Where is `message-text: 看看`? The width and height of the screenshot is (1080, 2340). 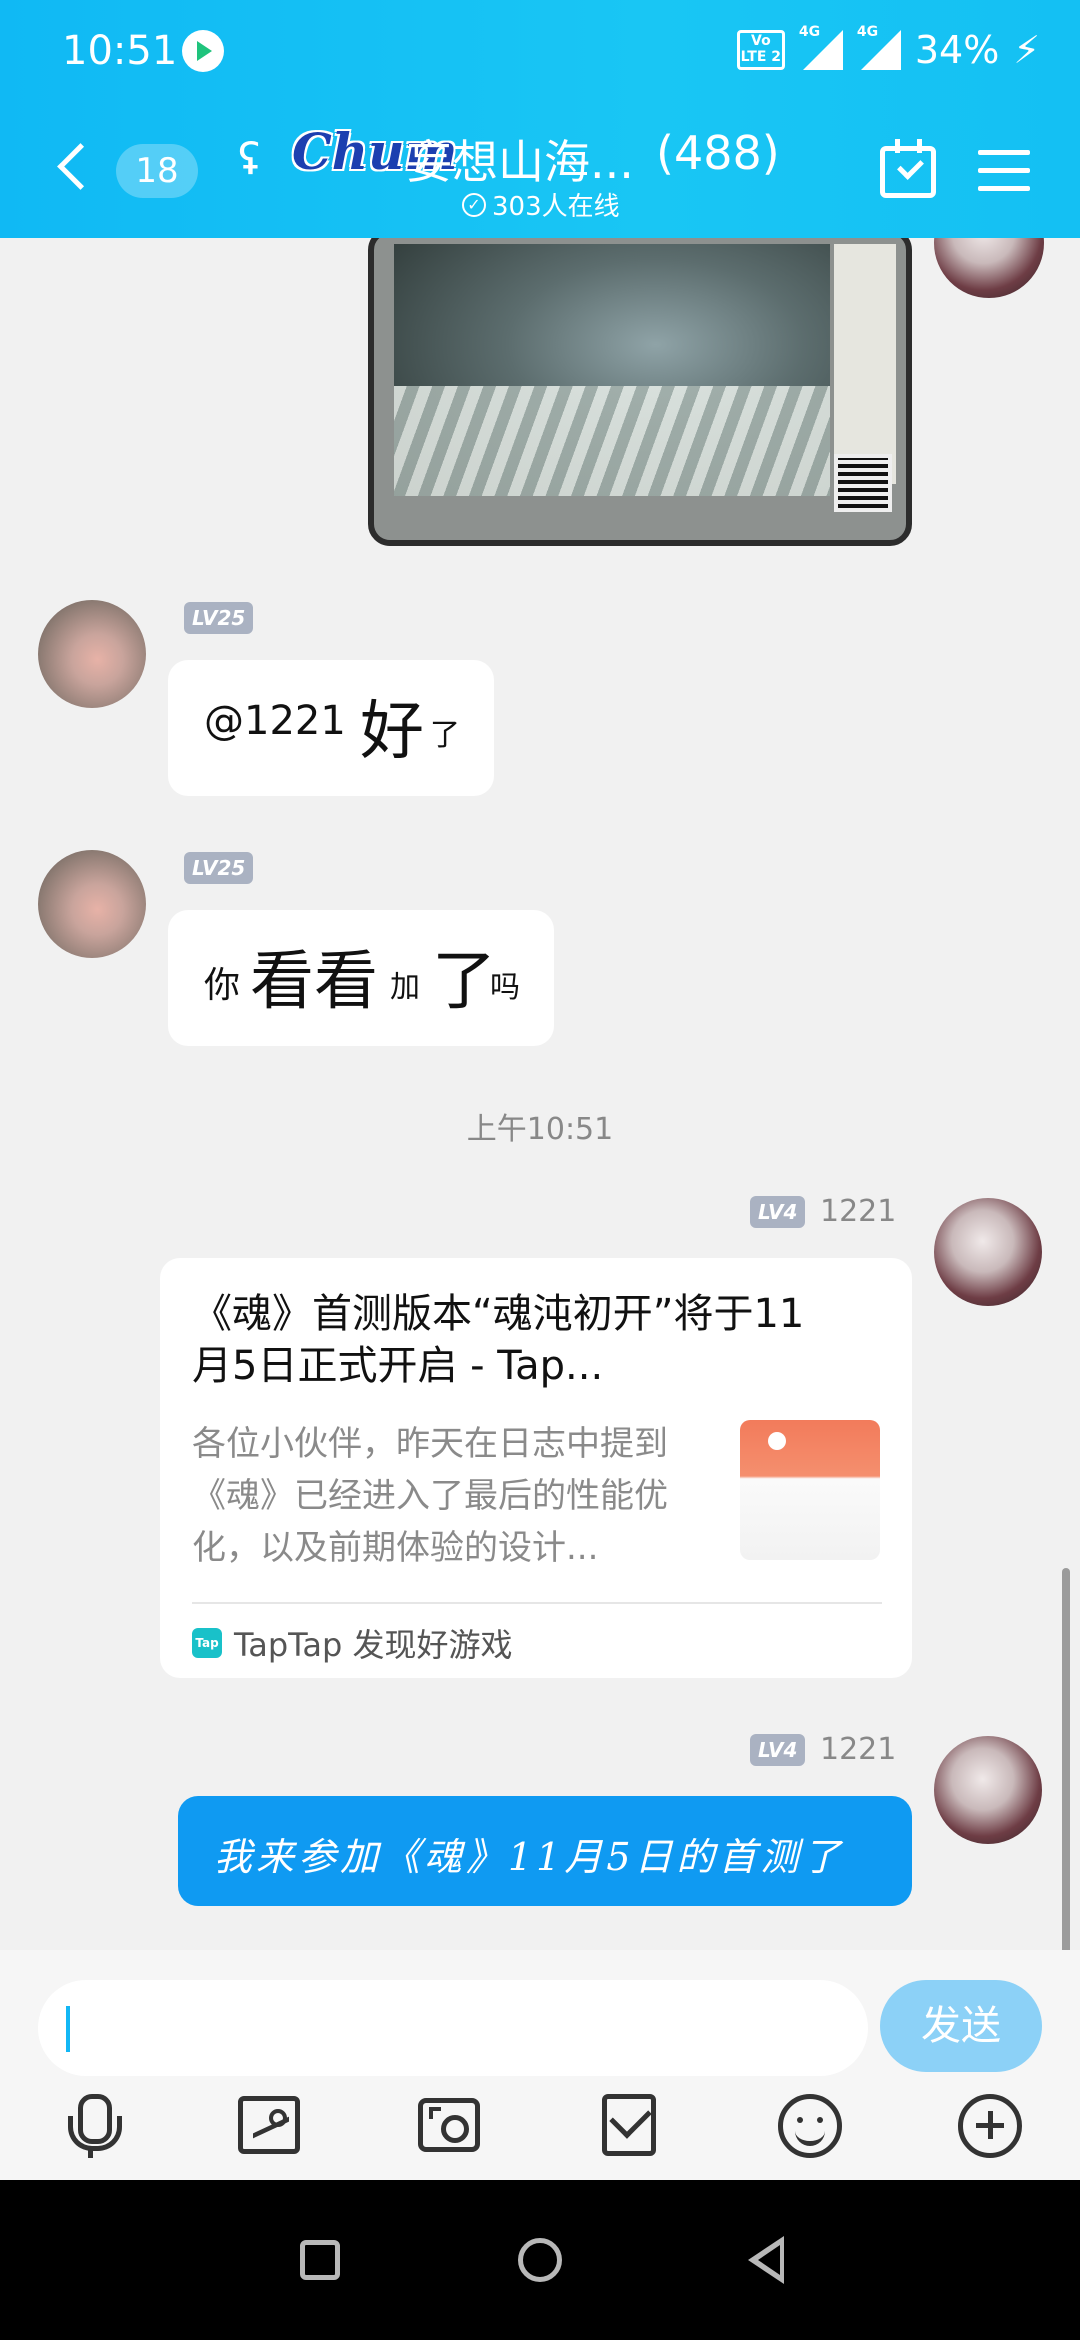 message-text: 看看 is located at coordinates (314, 982).